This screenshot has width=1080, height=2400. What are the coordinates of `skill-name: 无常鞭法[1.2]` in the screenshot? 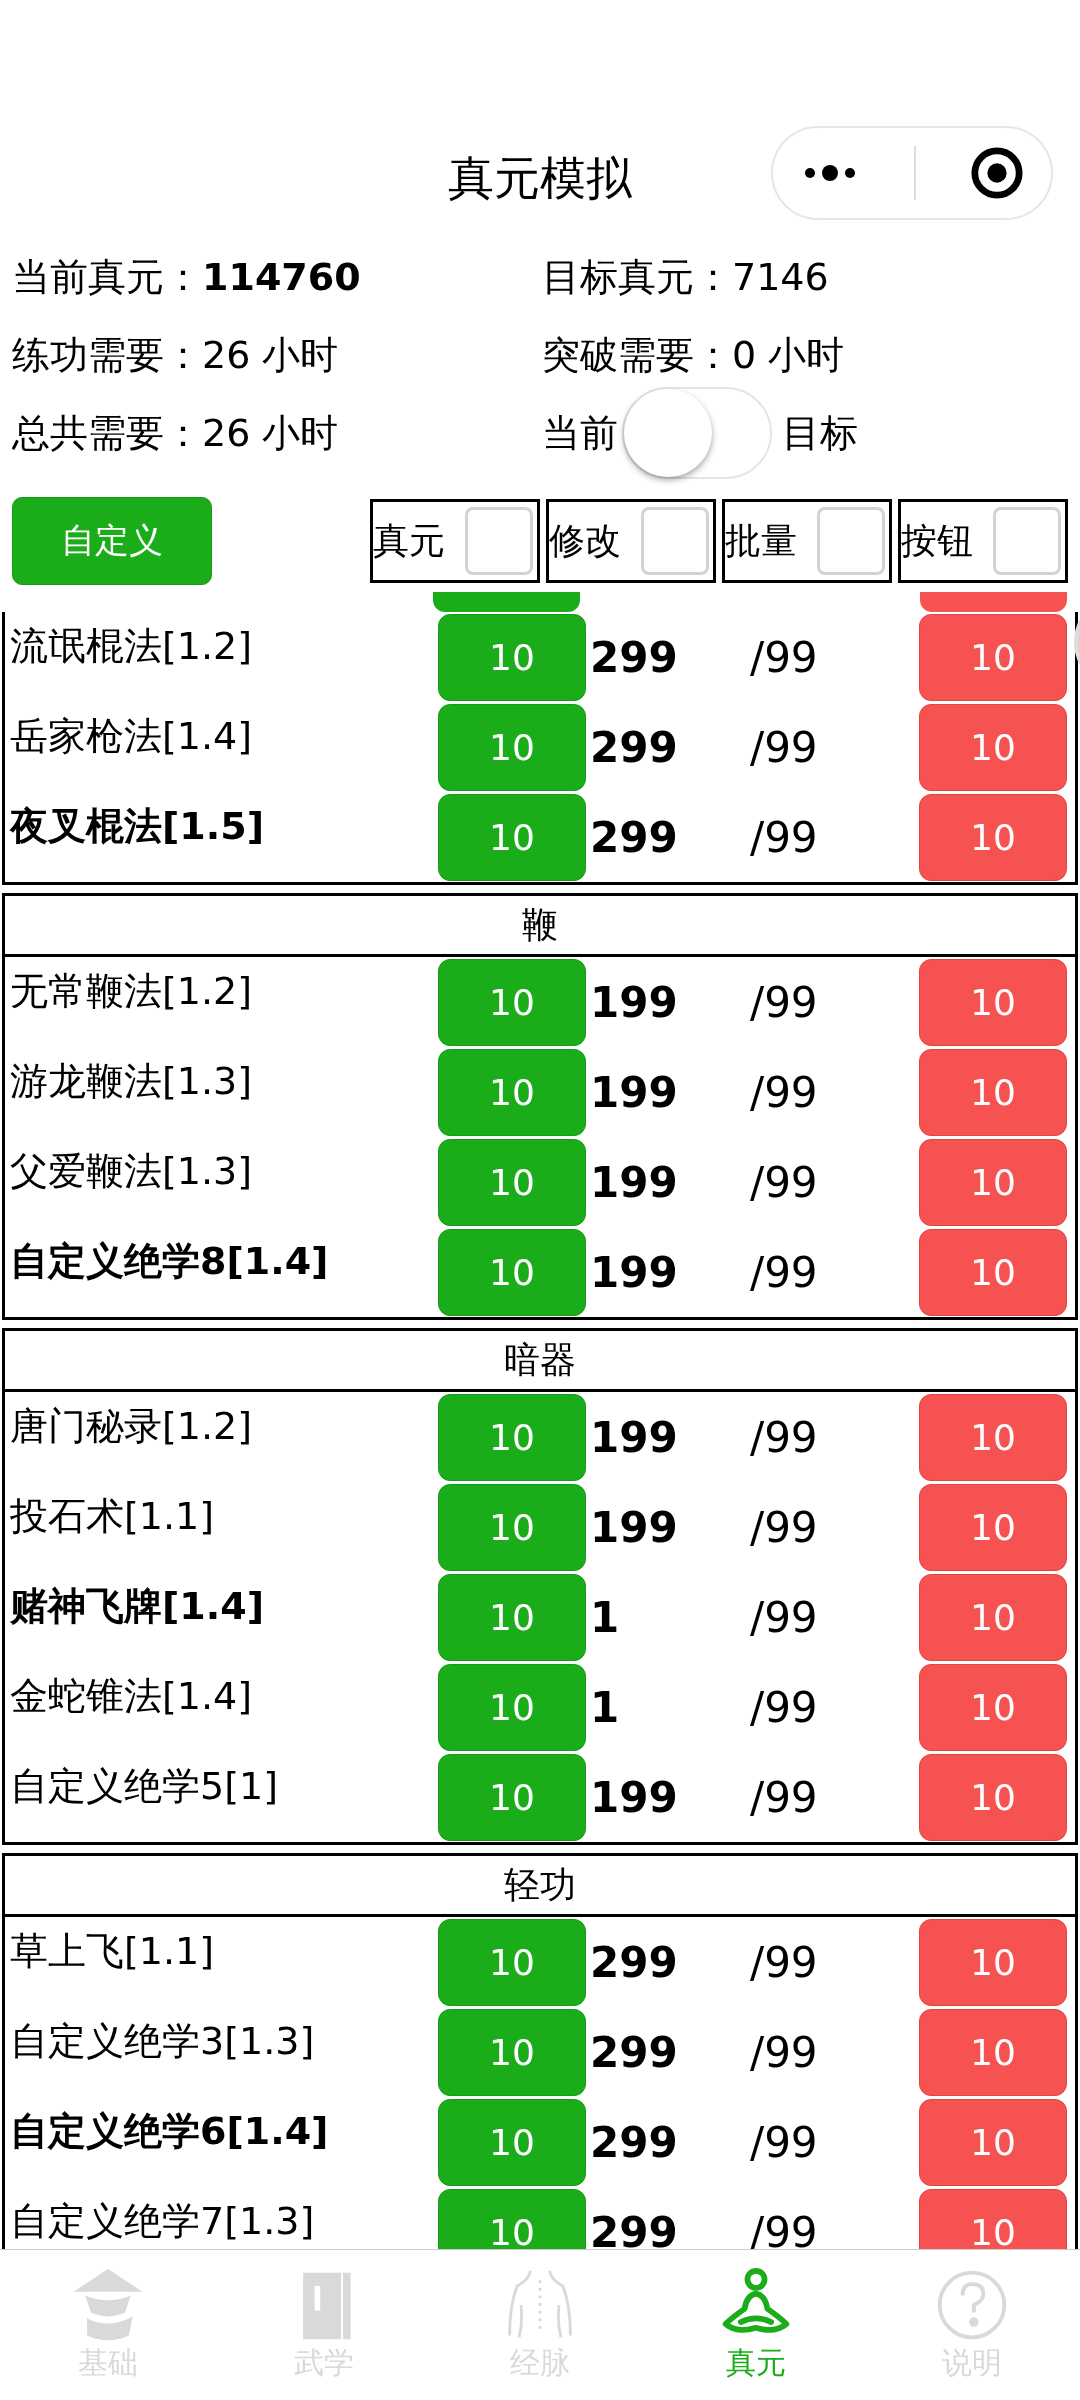 It's located at (131, 991).